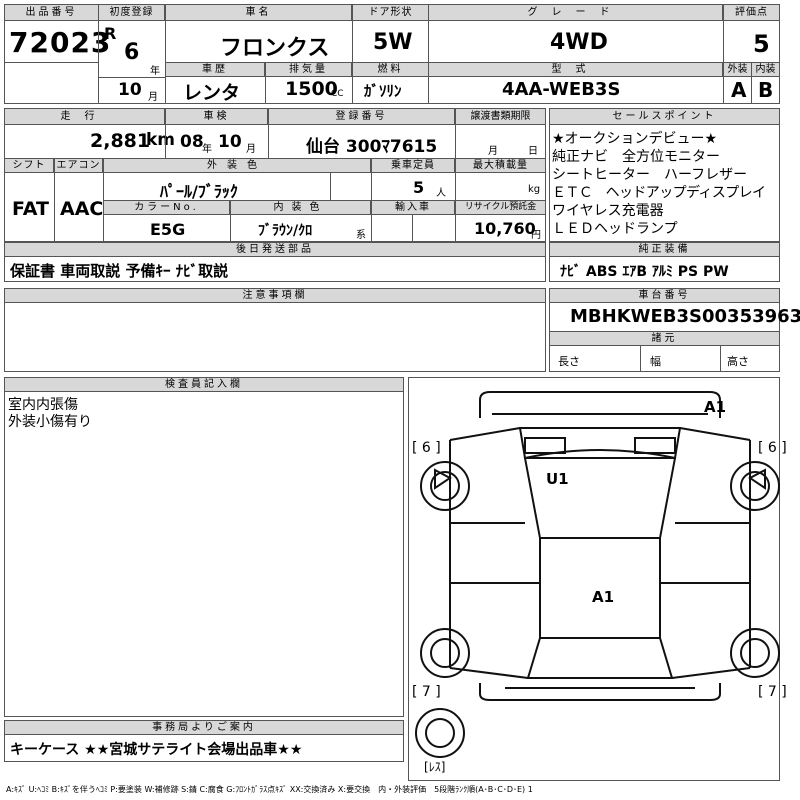 The width and height of the screenshot is (800, 800). I want to click on tire-fl-bracket: [ 6 ], so click(426, 448).